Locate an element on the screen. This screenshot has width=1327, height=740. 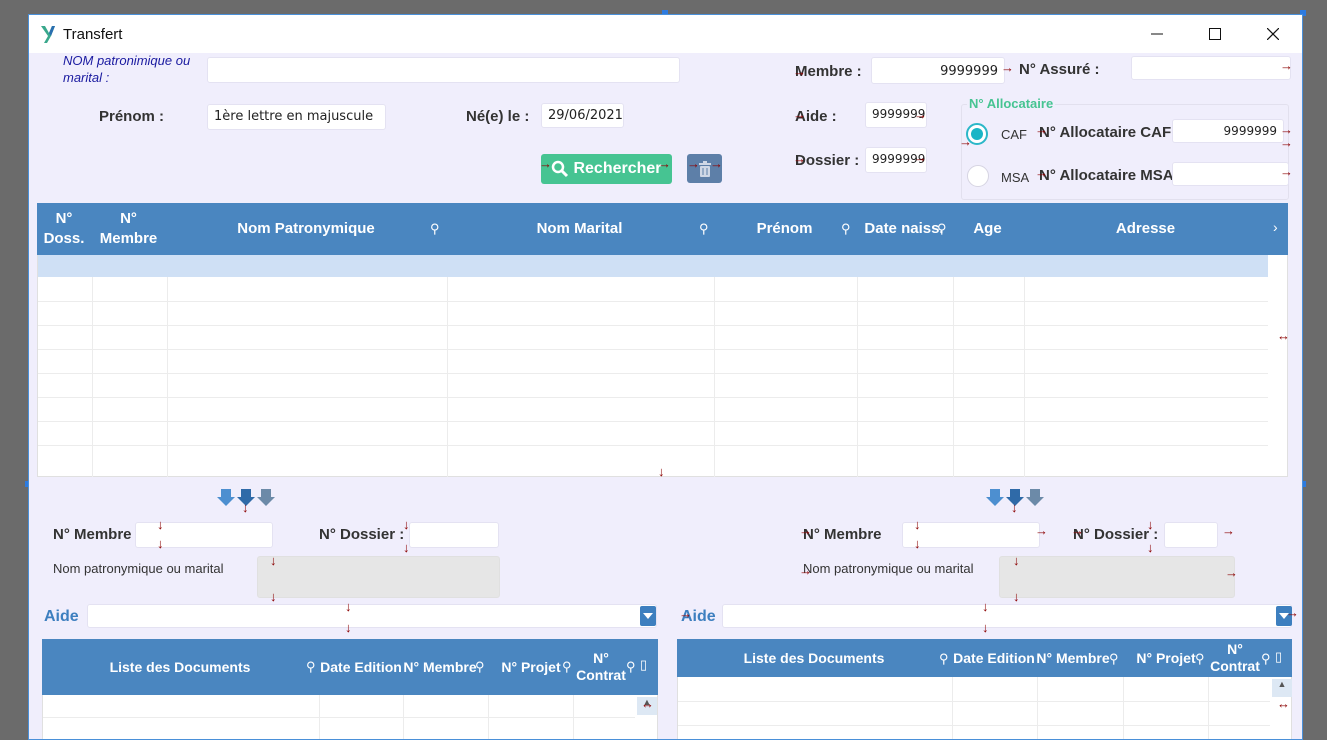
right-docs-body: ▲ is located at coordinates (984, 708).